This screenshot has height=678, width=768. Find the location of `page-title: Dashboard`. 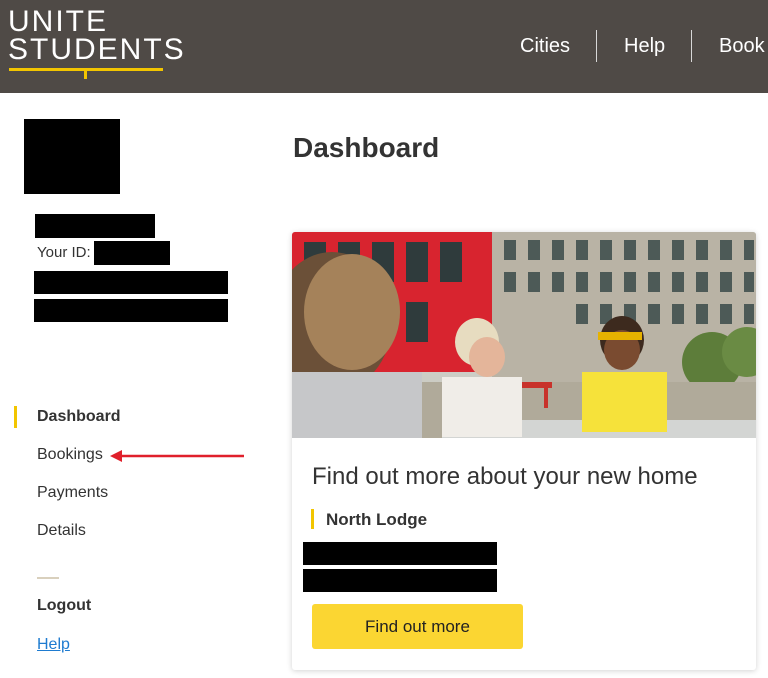

page-title: Dashboard is located at coordinates (366, 147).